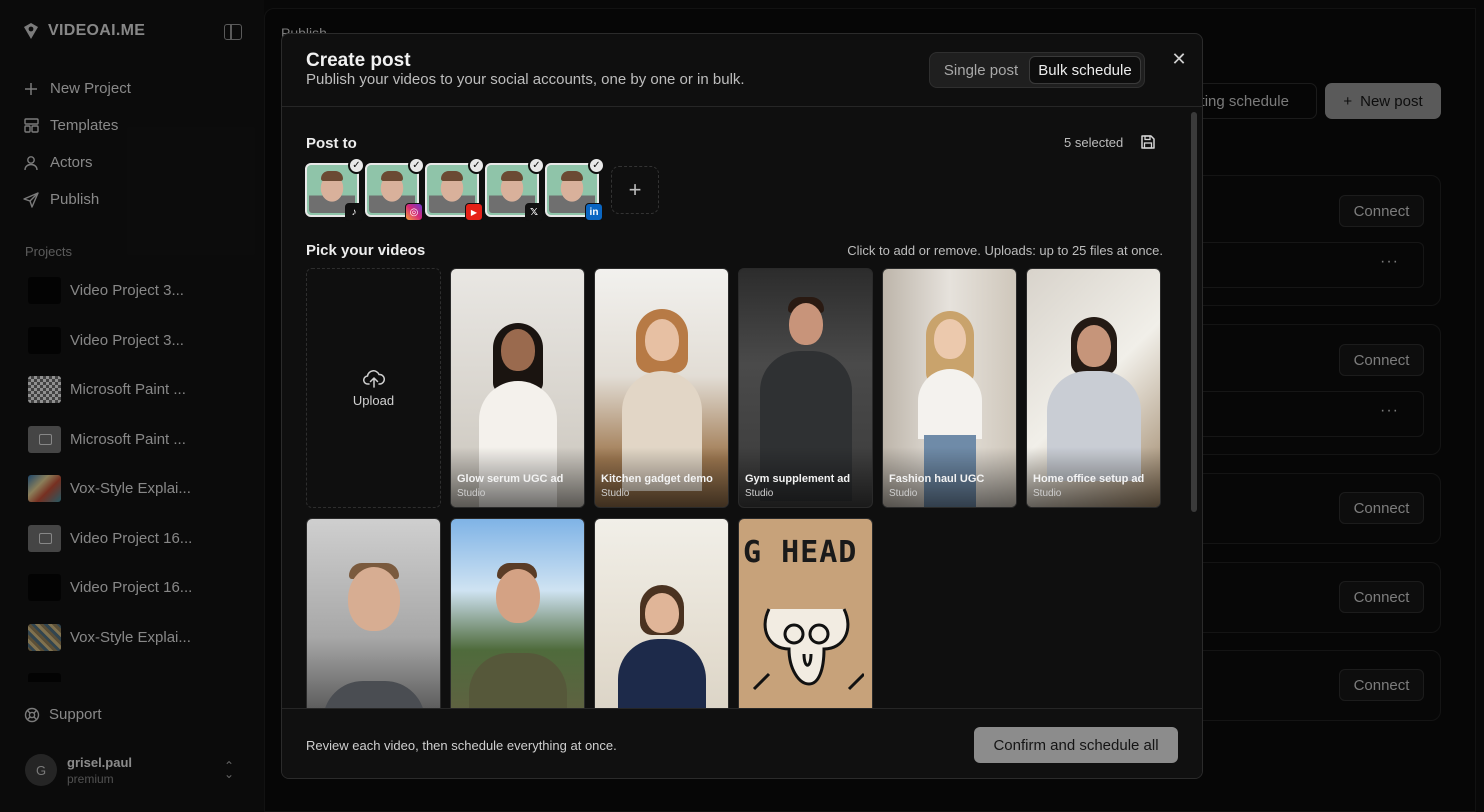 This screenshot has height=812, width=1484. What do you see at coordinates (1179, 59) in the screenshot?
I see `close-icon: ✕` at bounding box center [1179, 59].